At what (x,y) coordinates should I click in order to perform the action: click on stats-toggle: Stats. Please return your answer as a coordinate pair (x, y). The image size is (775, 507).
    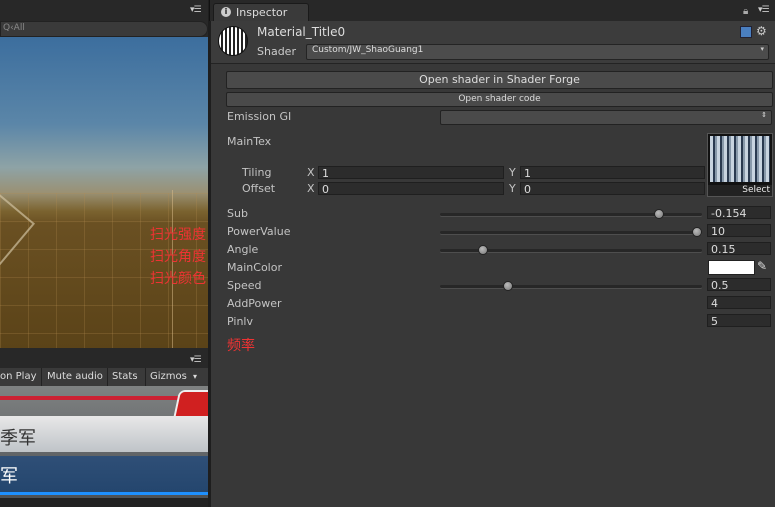
    Looking at the image, I should click on (125, 377).